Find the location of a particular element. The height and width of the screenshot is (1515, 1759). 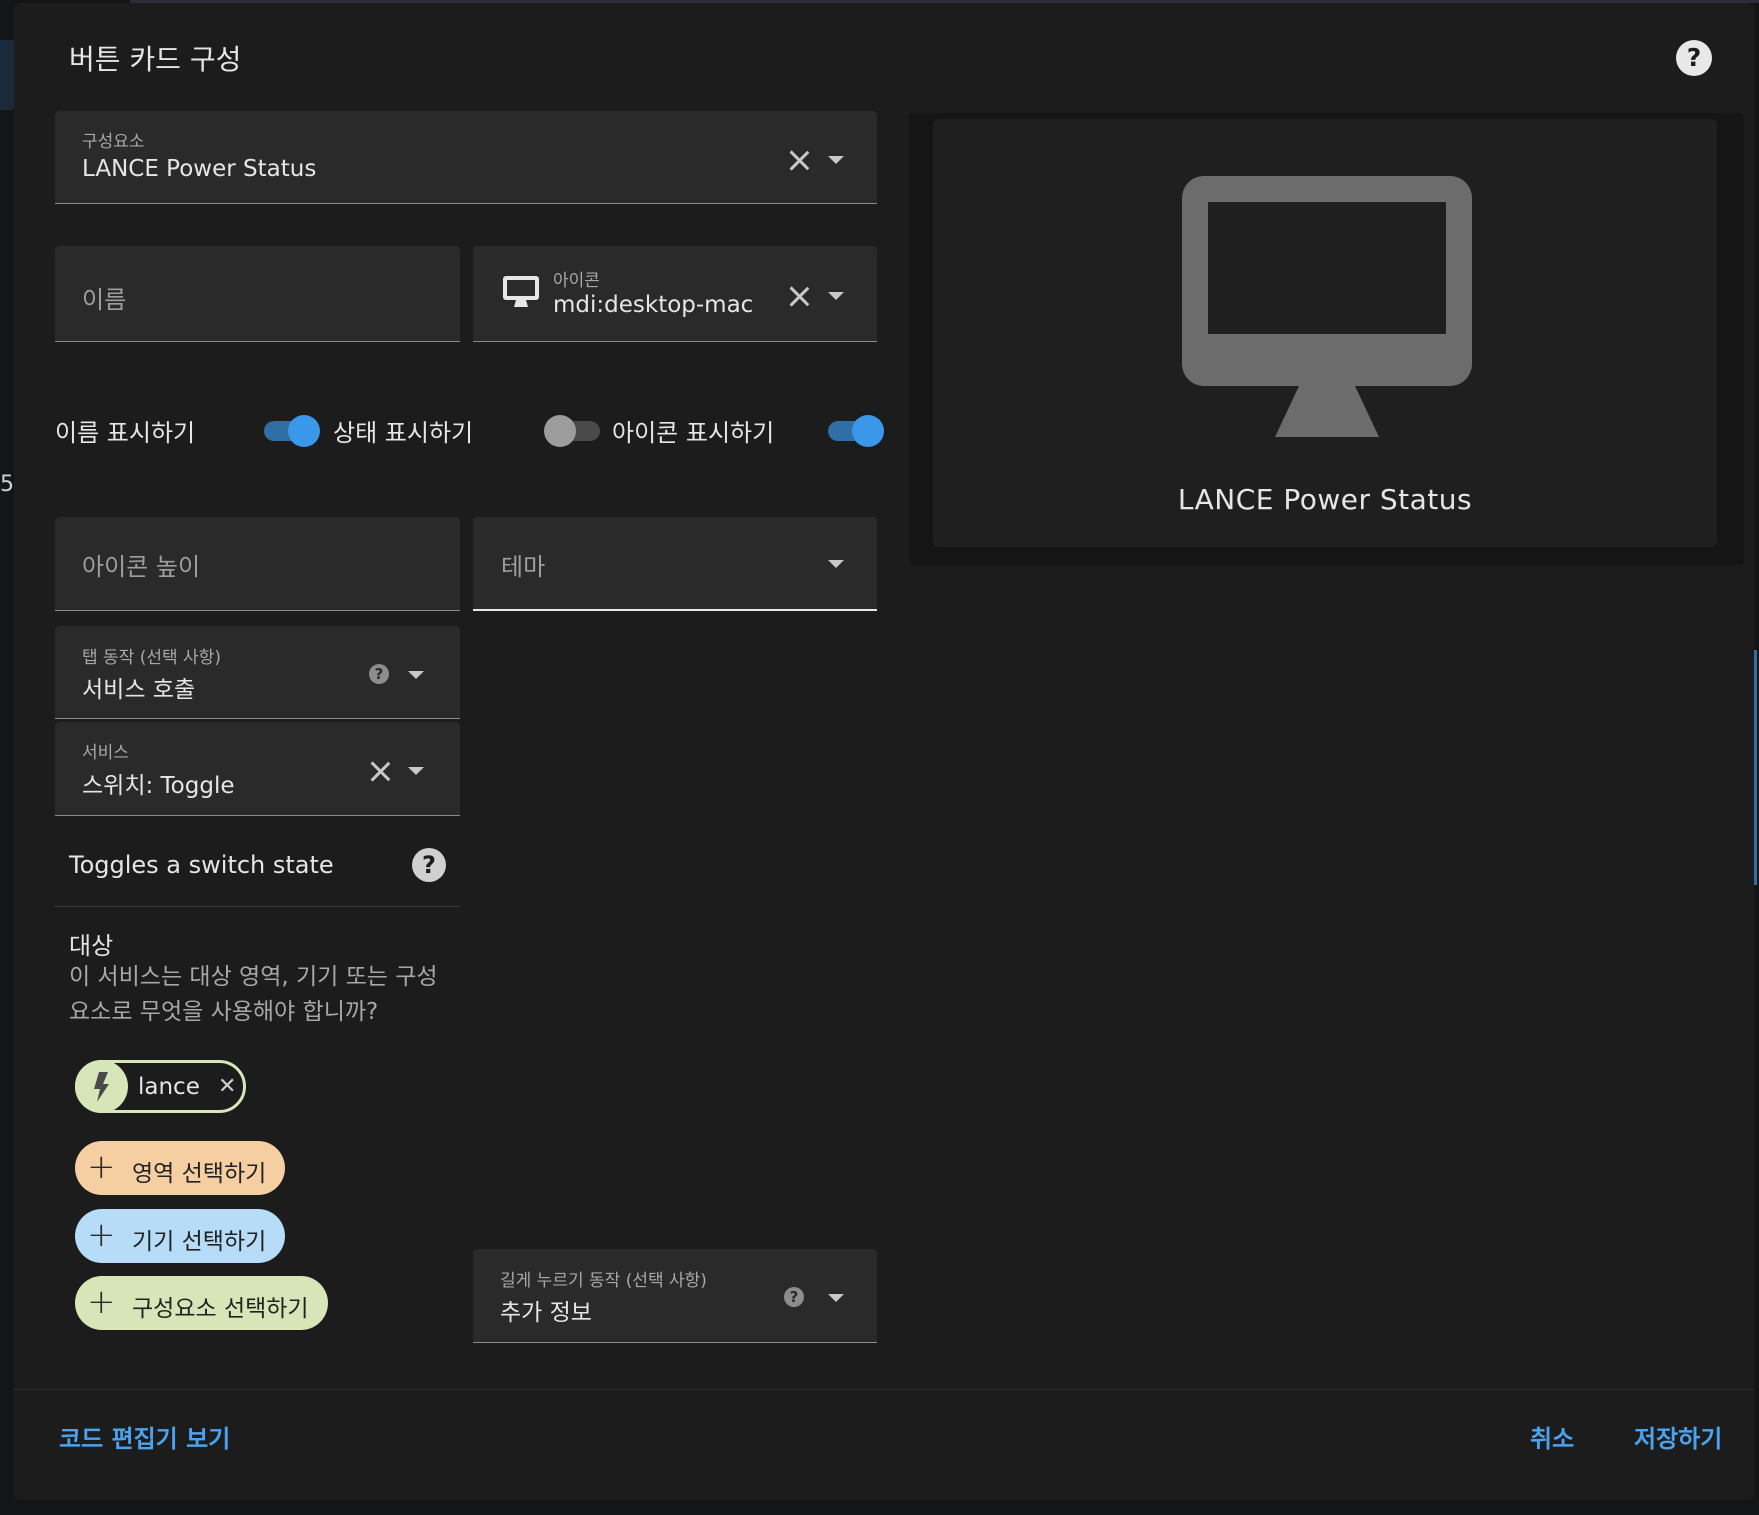

entity-dropdown-icon is located at coordinates (836, 160).